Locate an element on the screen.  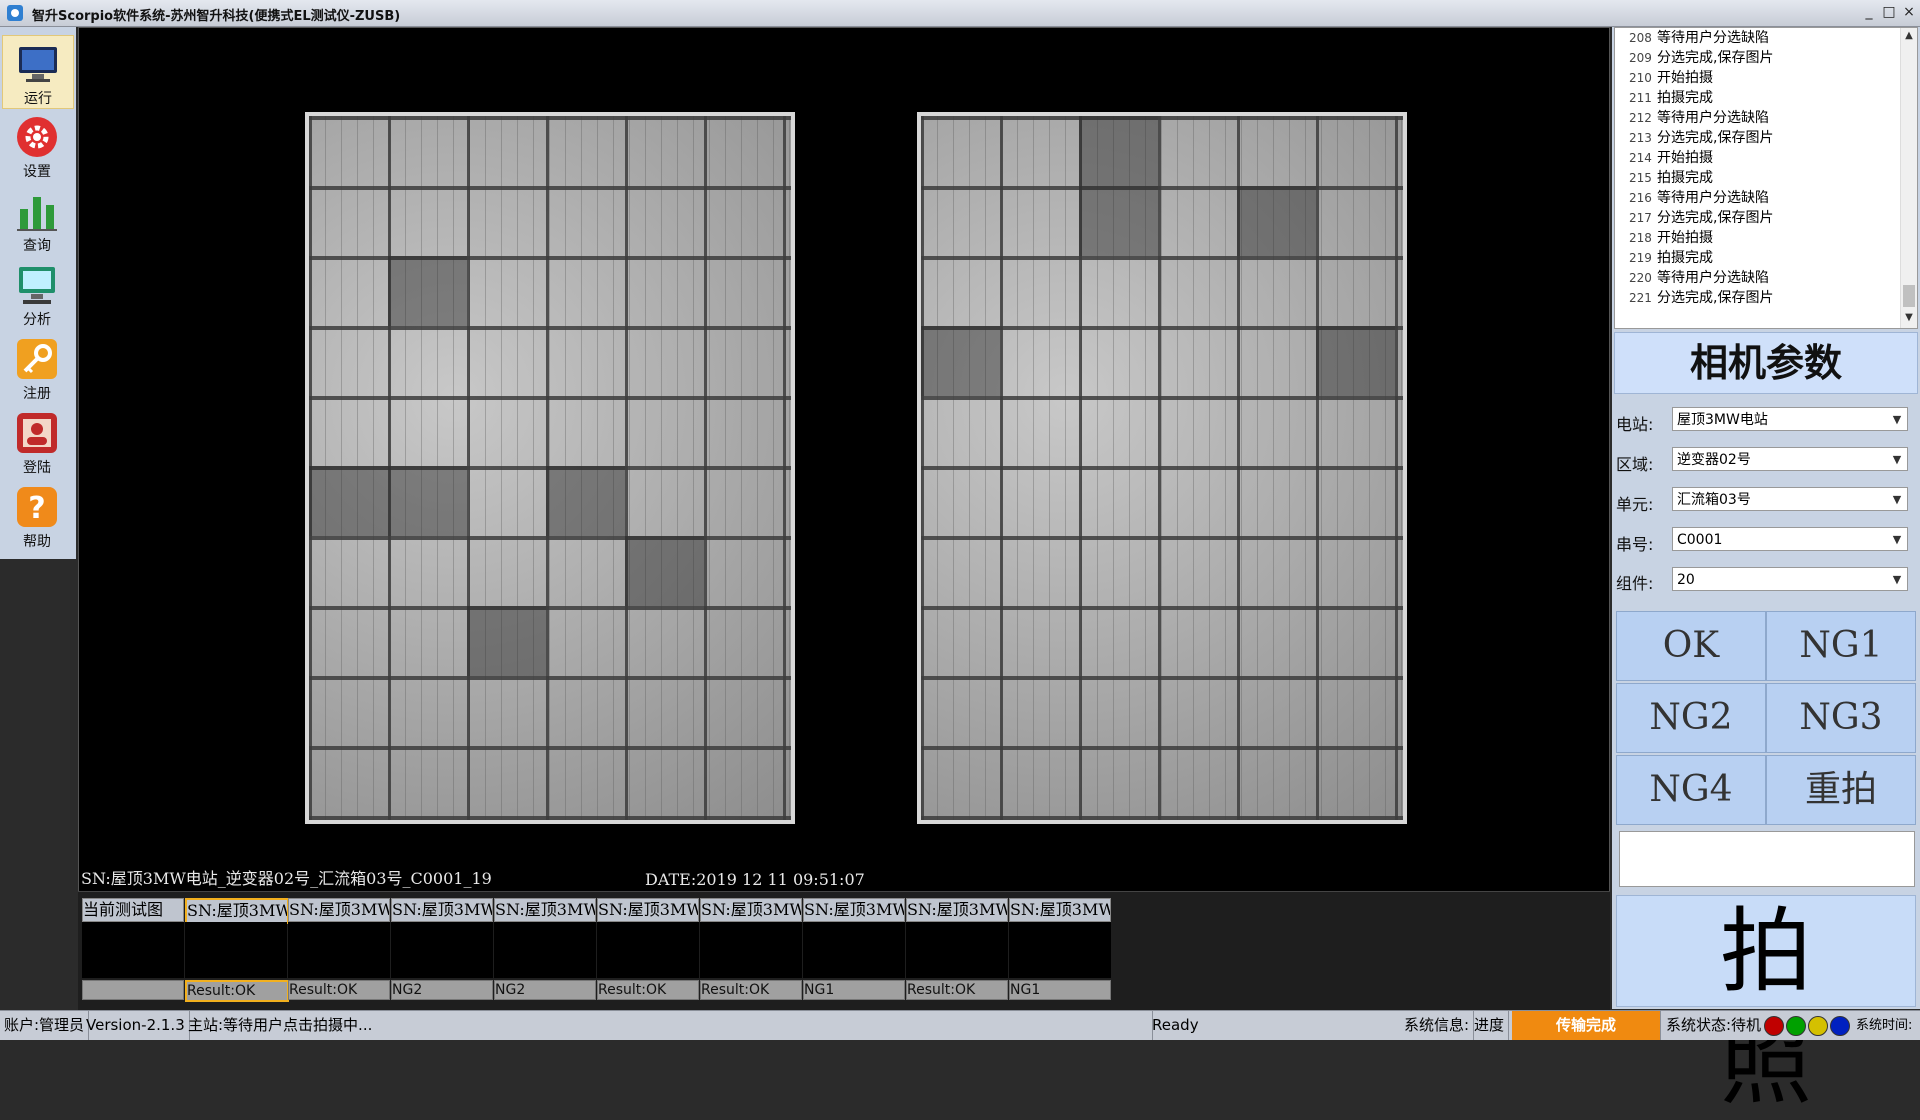
sidebar-item-register: 注册 is located at coordinates (37, 367).